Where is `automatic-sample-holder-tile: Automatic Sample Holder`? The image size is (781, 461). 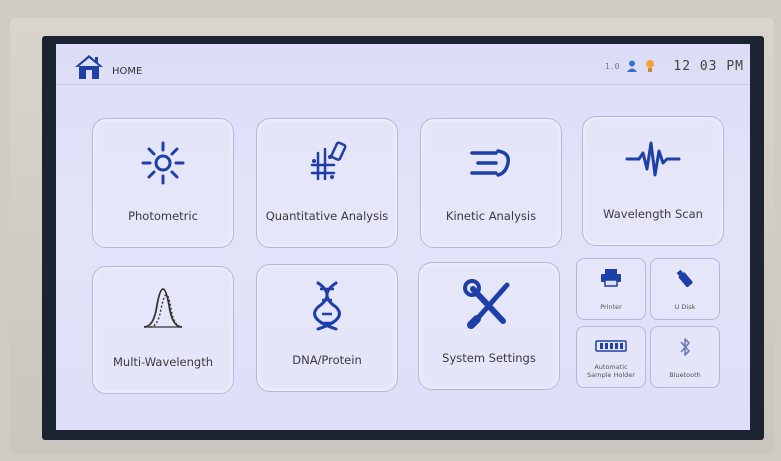
automatic-sample-holder-tile: Automatic Sample Holder is located at coordinates (611, 357).